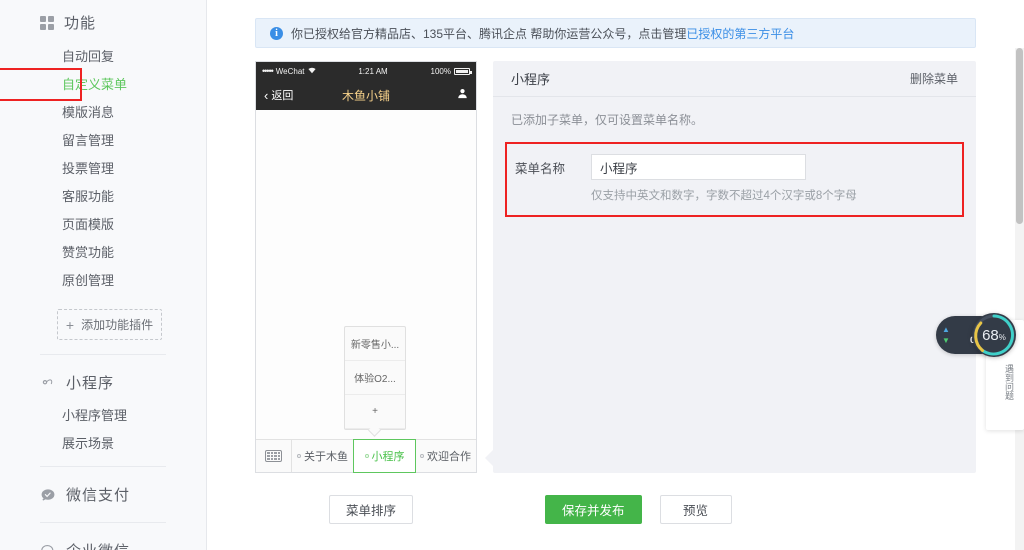  I want to click on link-icon, so click(48, 383).